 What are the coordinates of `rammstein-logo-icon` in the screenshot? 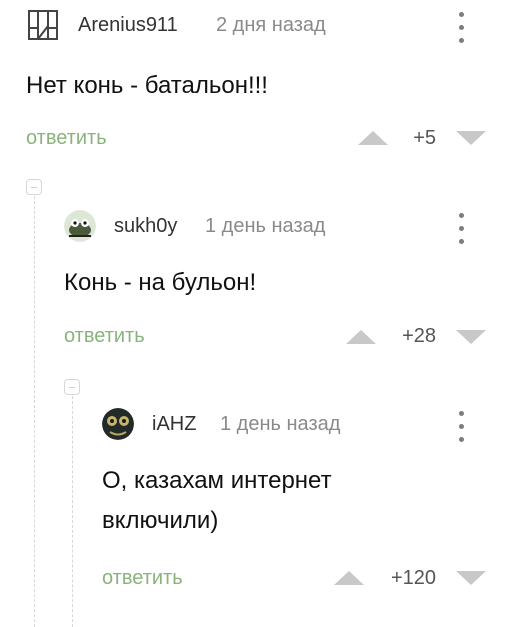 It's located at (43, 25).